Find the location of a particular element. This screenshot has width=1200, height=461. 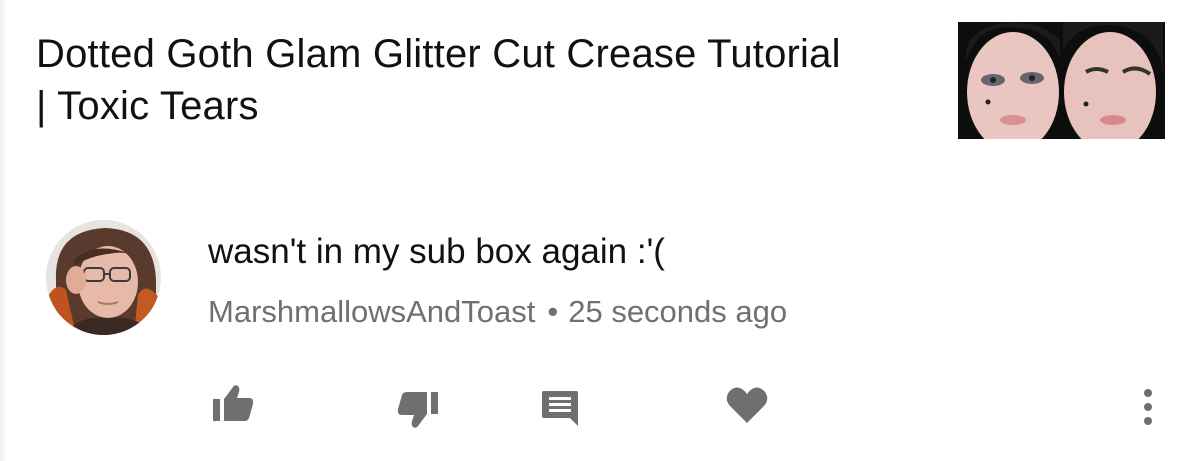

edge-shadow is located at coordinates (3, 230).